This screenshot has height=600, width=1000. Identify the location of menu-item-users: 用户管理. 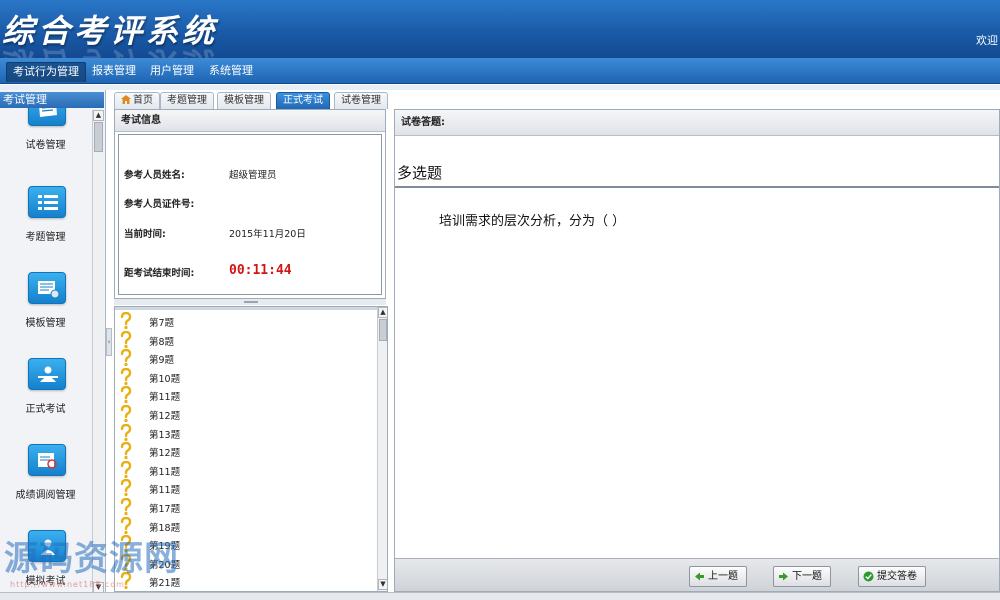
(172, 72).